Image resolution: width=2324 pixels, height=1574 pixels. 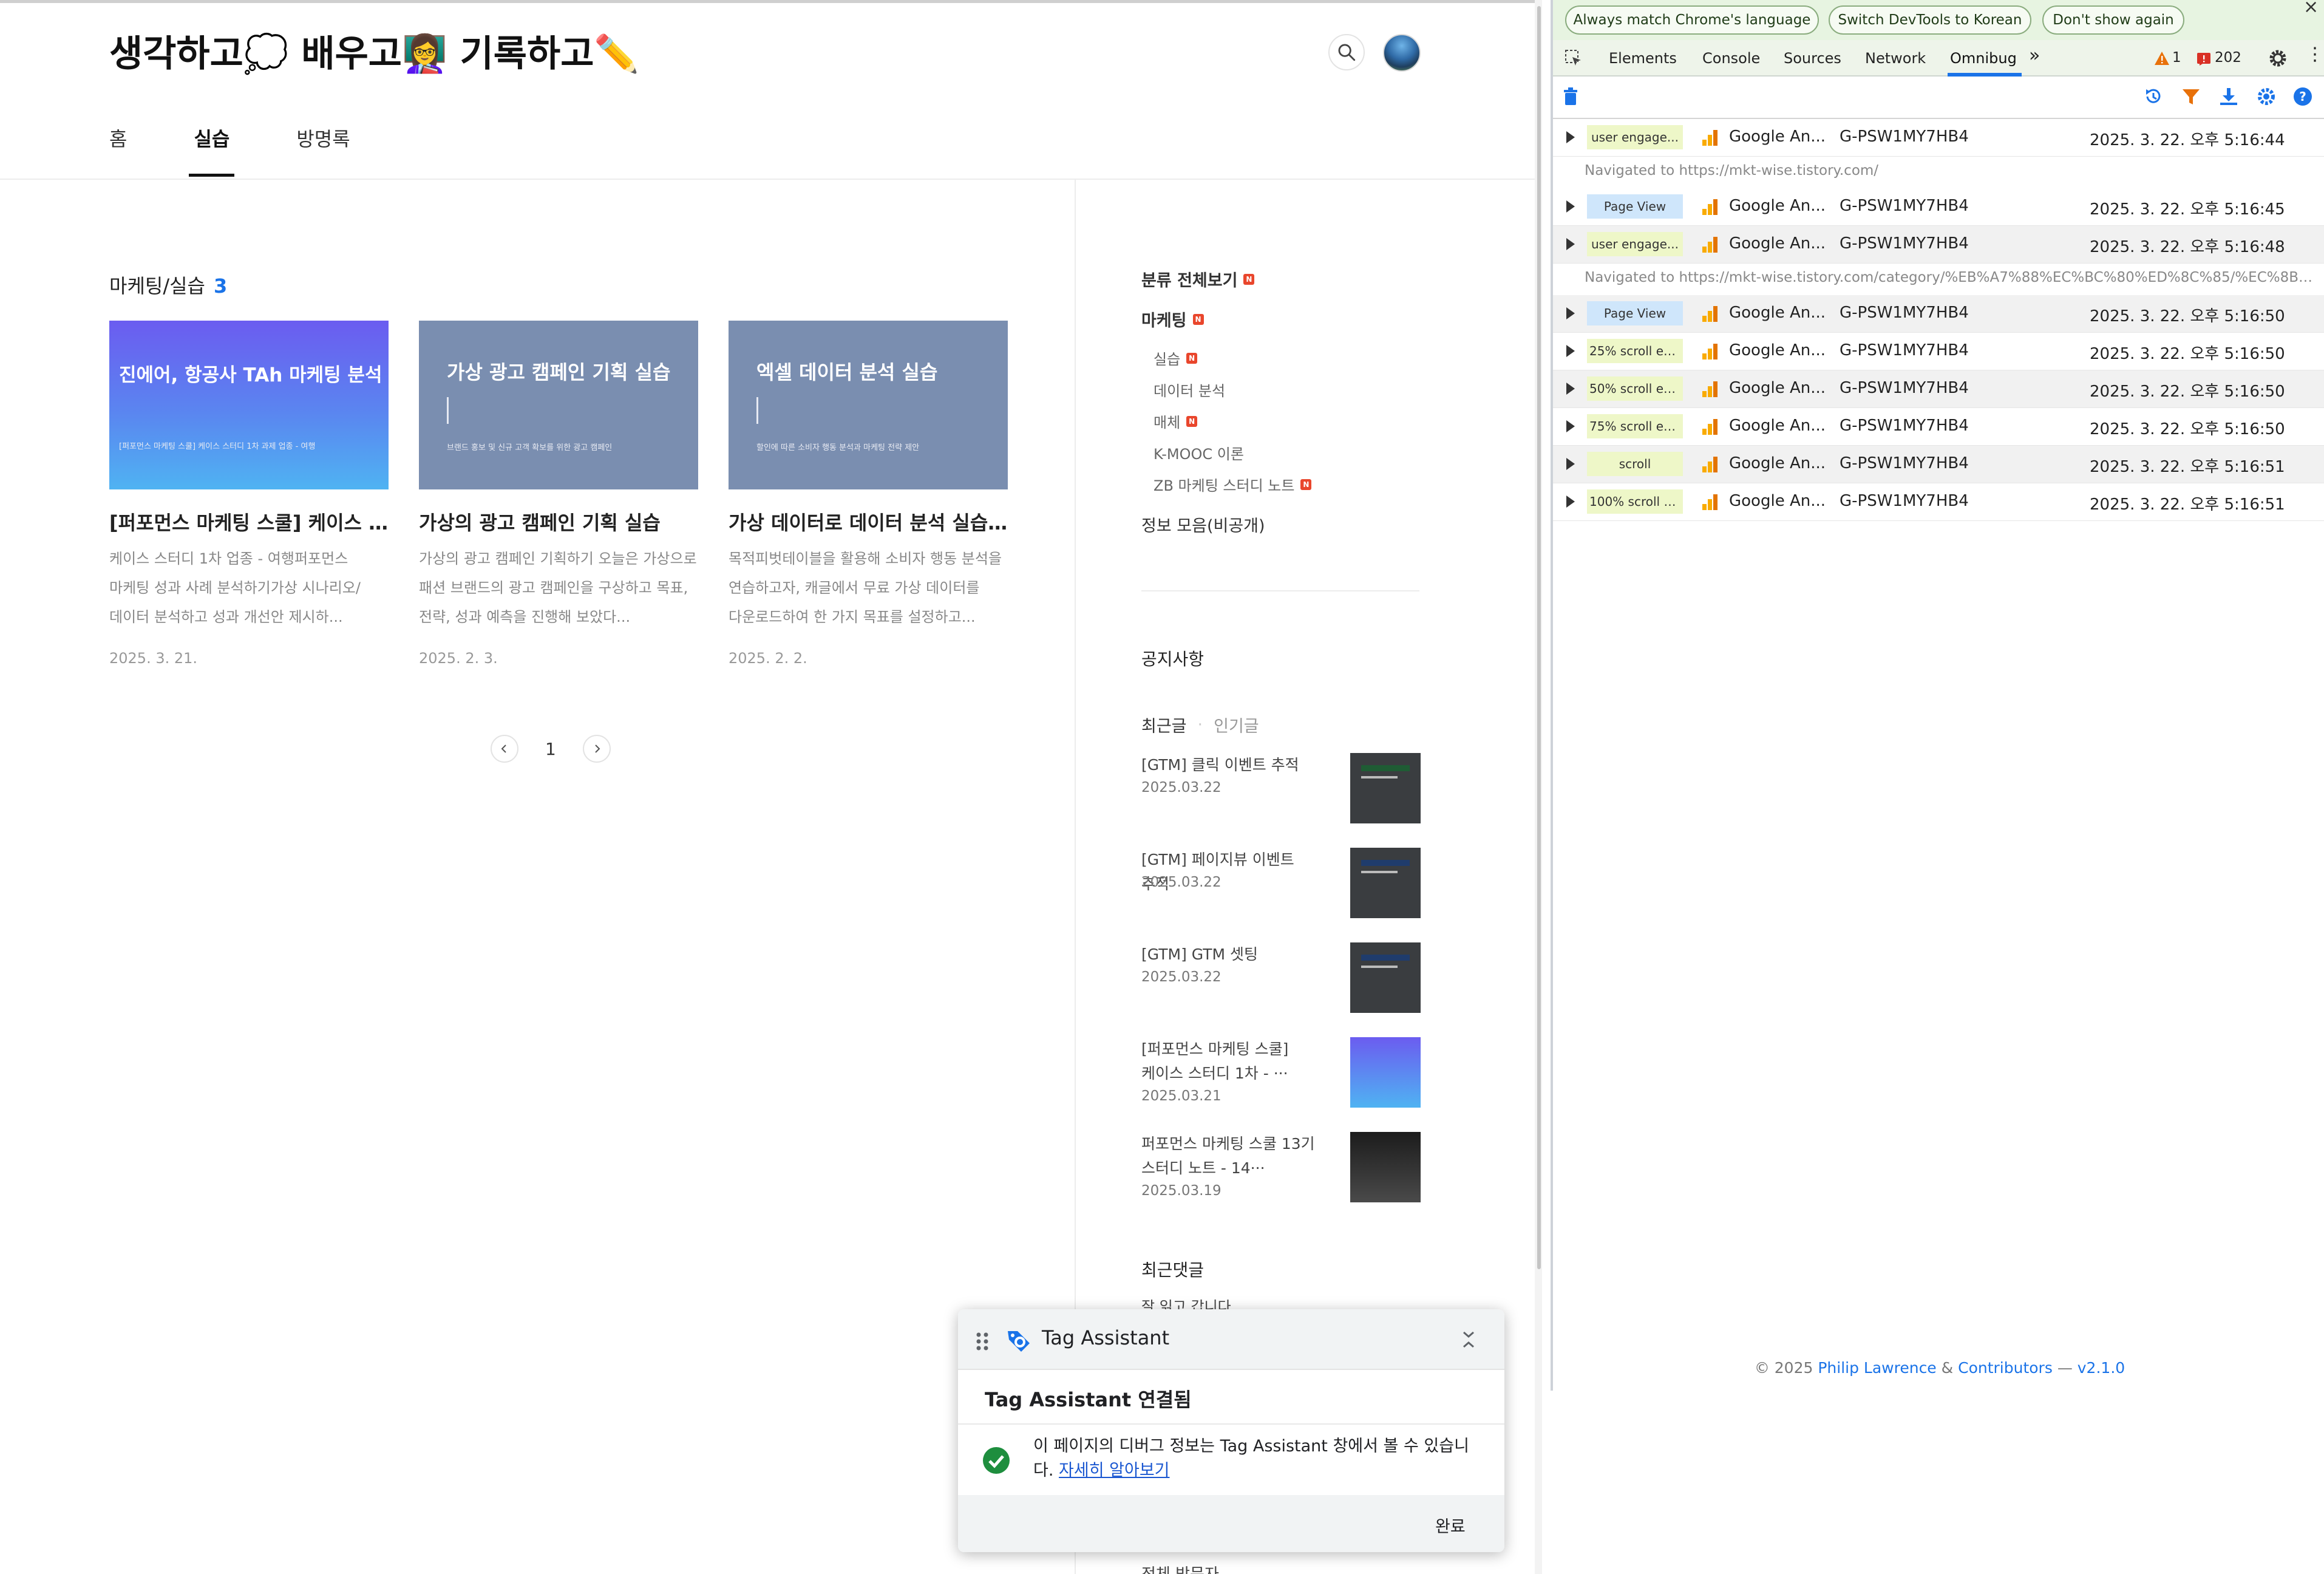 What do you see at coordinates (1232, 1156) in the screenshot?
I see `recent-post-title: 퍼포먼스 마케팅 스쿨 13기 스터디 노트 - 14···` at bounding box center [1232, 1156].